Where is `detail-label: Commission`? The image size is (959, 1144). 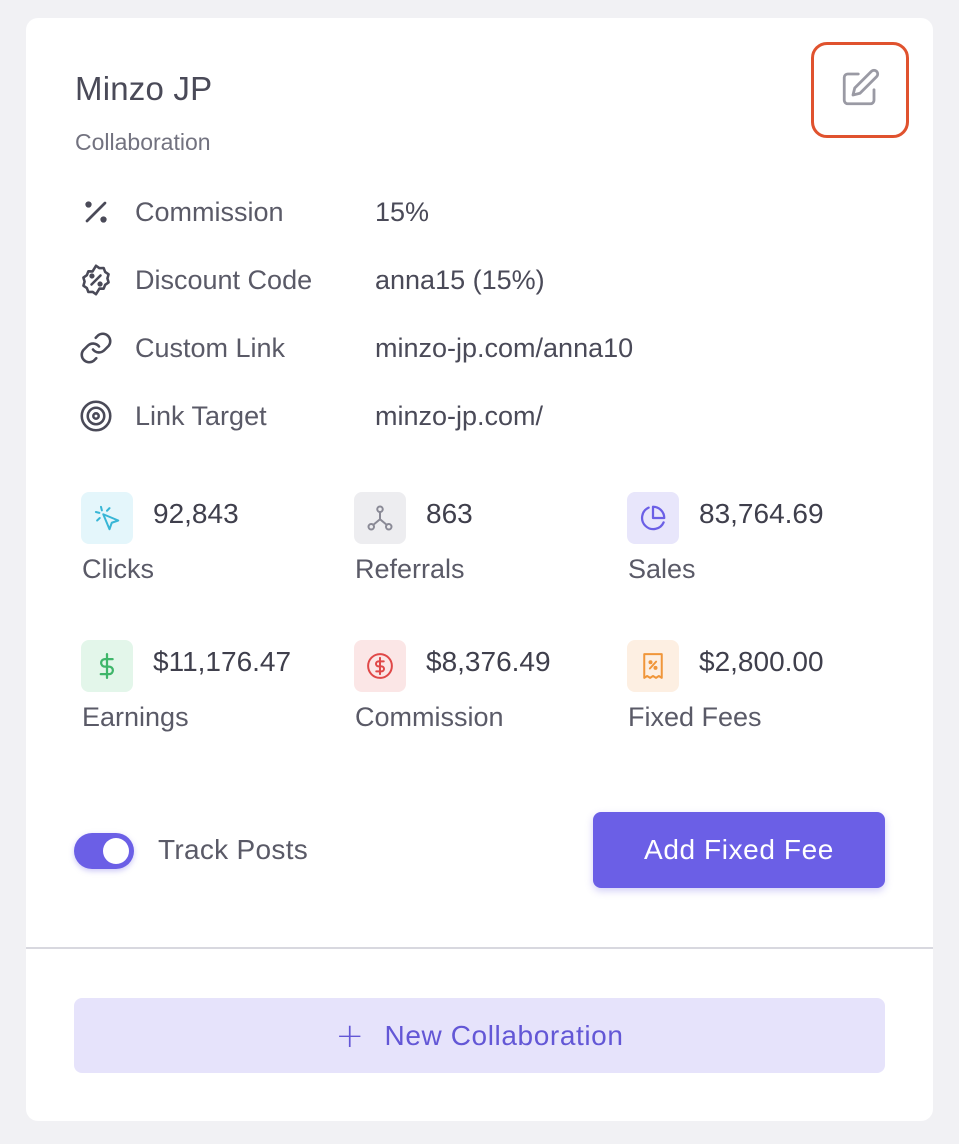 detail-label: Commission is located at coordinates (209, 211).